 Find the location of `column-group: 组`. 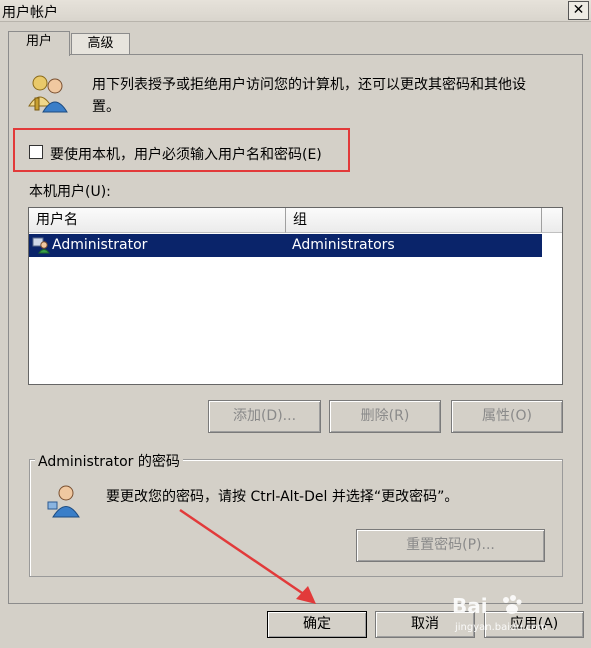

column-group: 组 is located at coordinates (414, 220).